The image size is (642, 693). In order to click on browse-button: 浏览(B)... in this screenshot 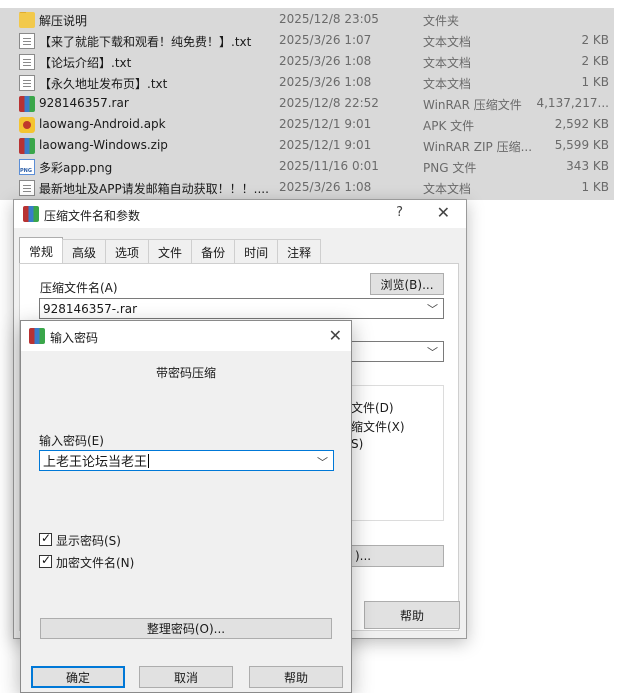, I will do `click(407, 284)`.